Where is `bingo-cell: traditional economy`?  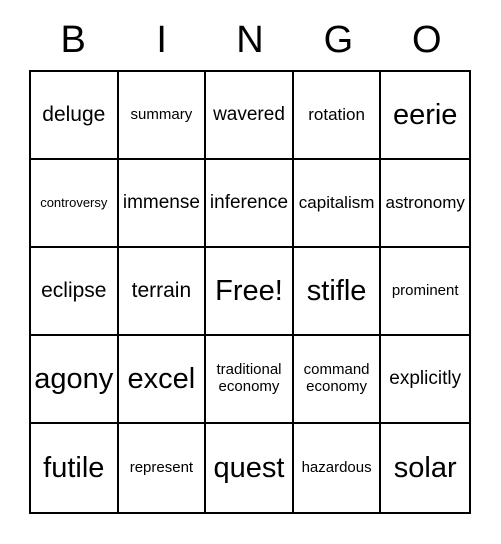
bingo-cell: traditional economy is located at coordinates (250, 380).